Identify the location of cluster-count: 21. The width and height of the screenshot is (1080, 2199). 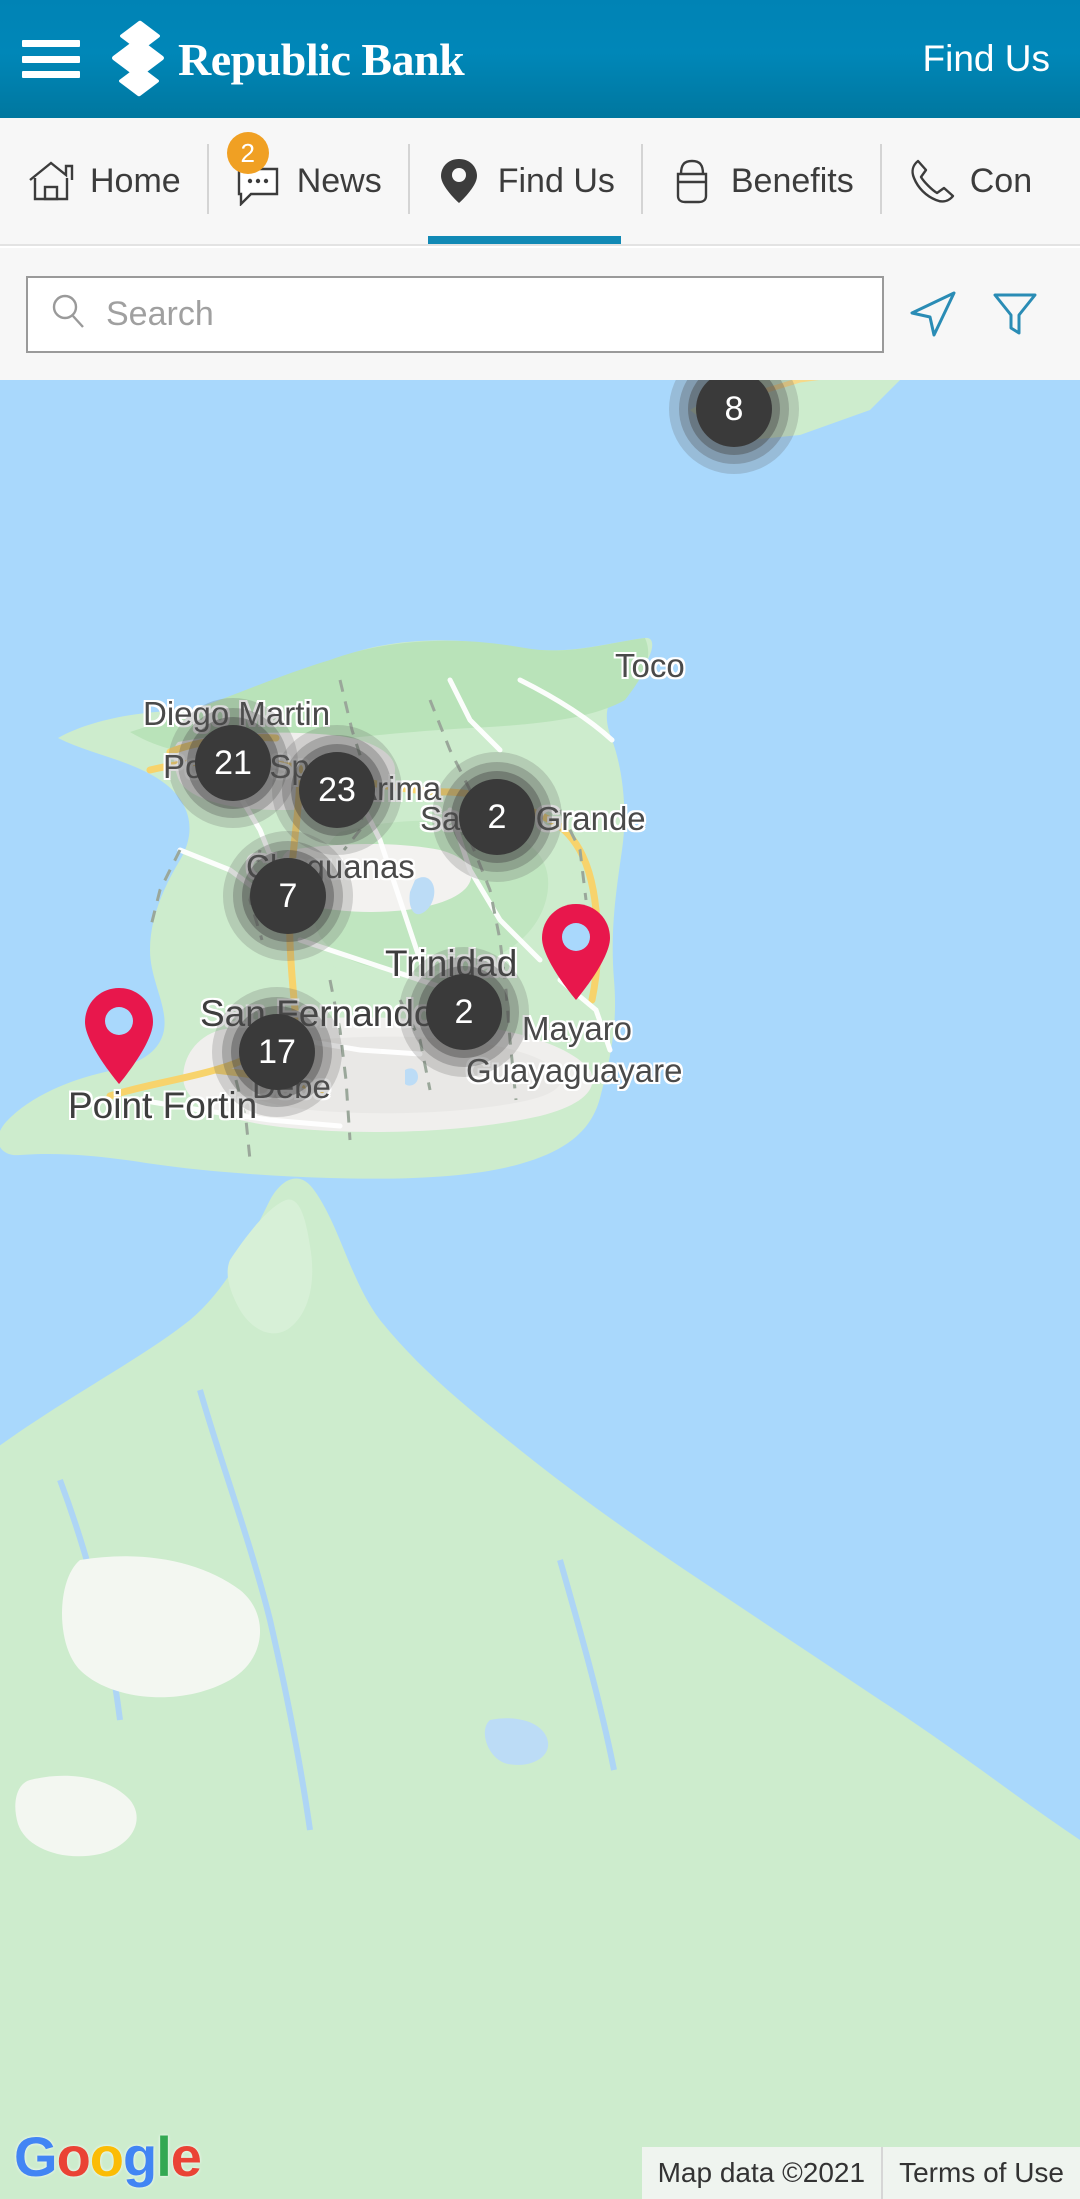
(233, 763).